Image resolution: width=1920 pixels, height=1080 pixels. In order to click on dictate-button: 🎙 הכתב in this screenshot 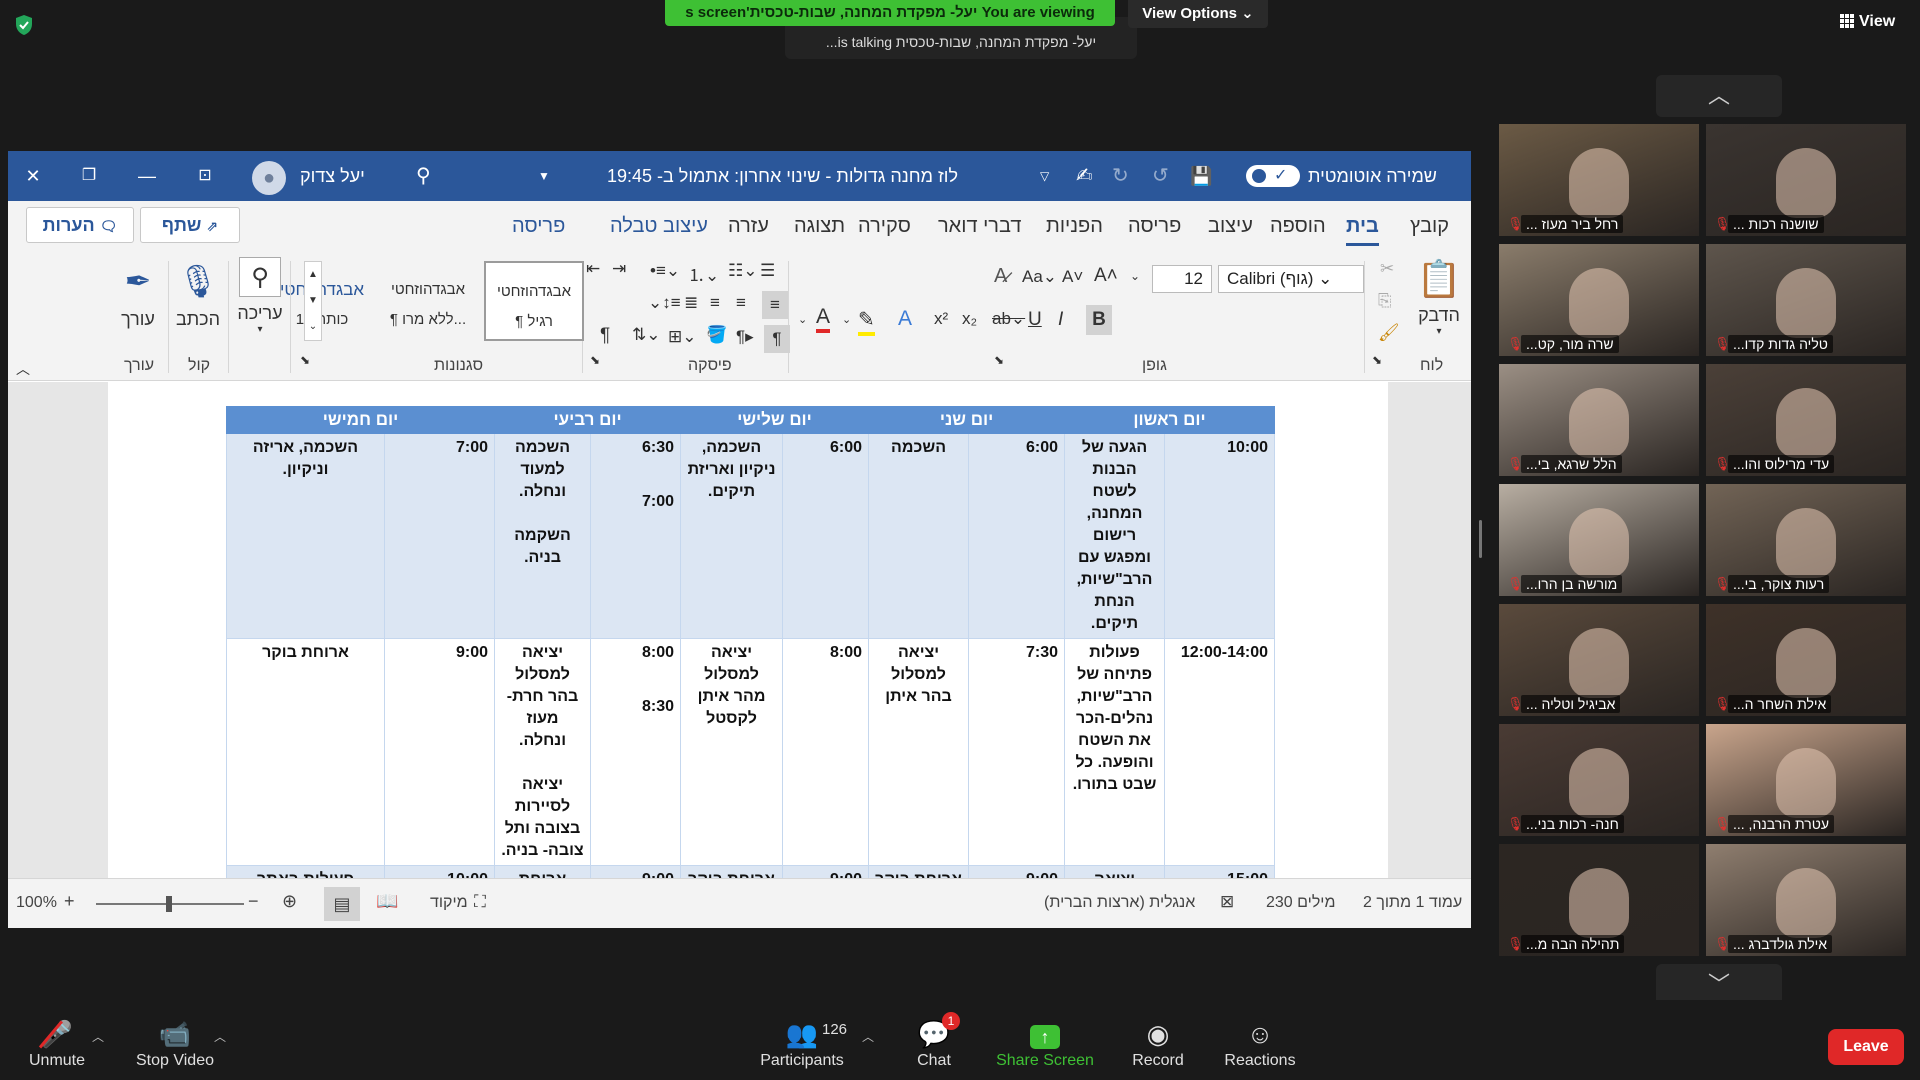, I will do `click(198, 293)`.